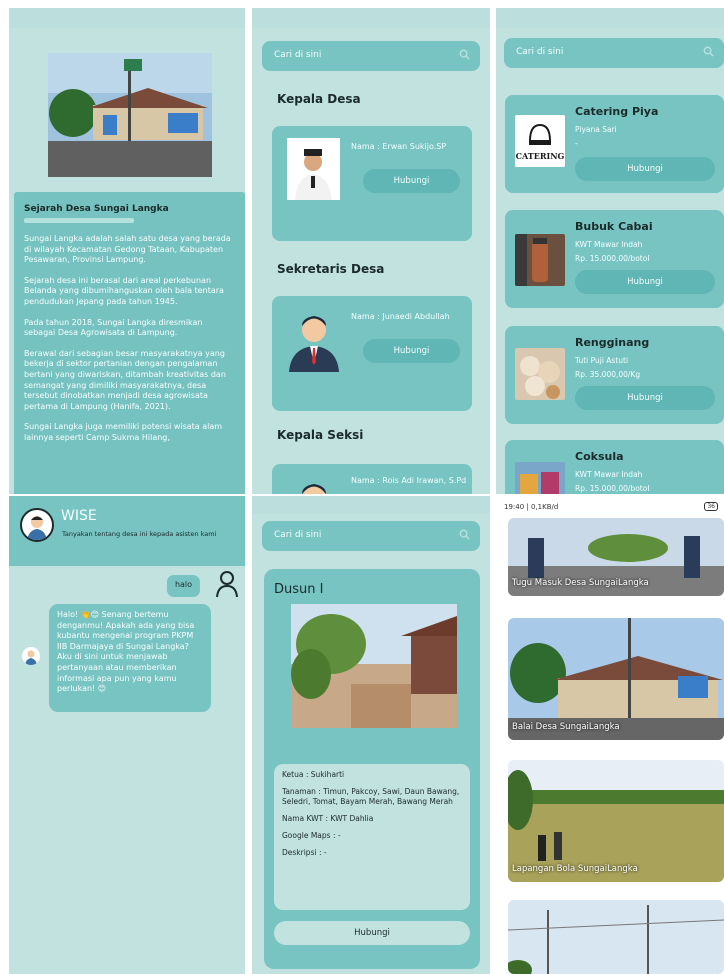 This screenshot has width=724, height=974. What do you see at coordinates (602, 360) in the screenshot?
I see `product-seller: Tuti Puji Astuti` at bounding box center [602, 360].